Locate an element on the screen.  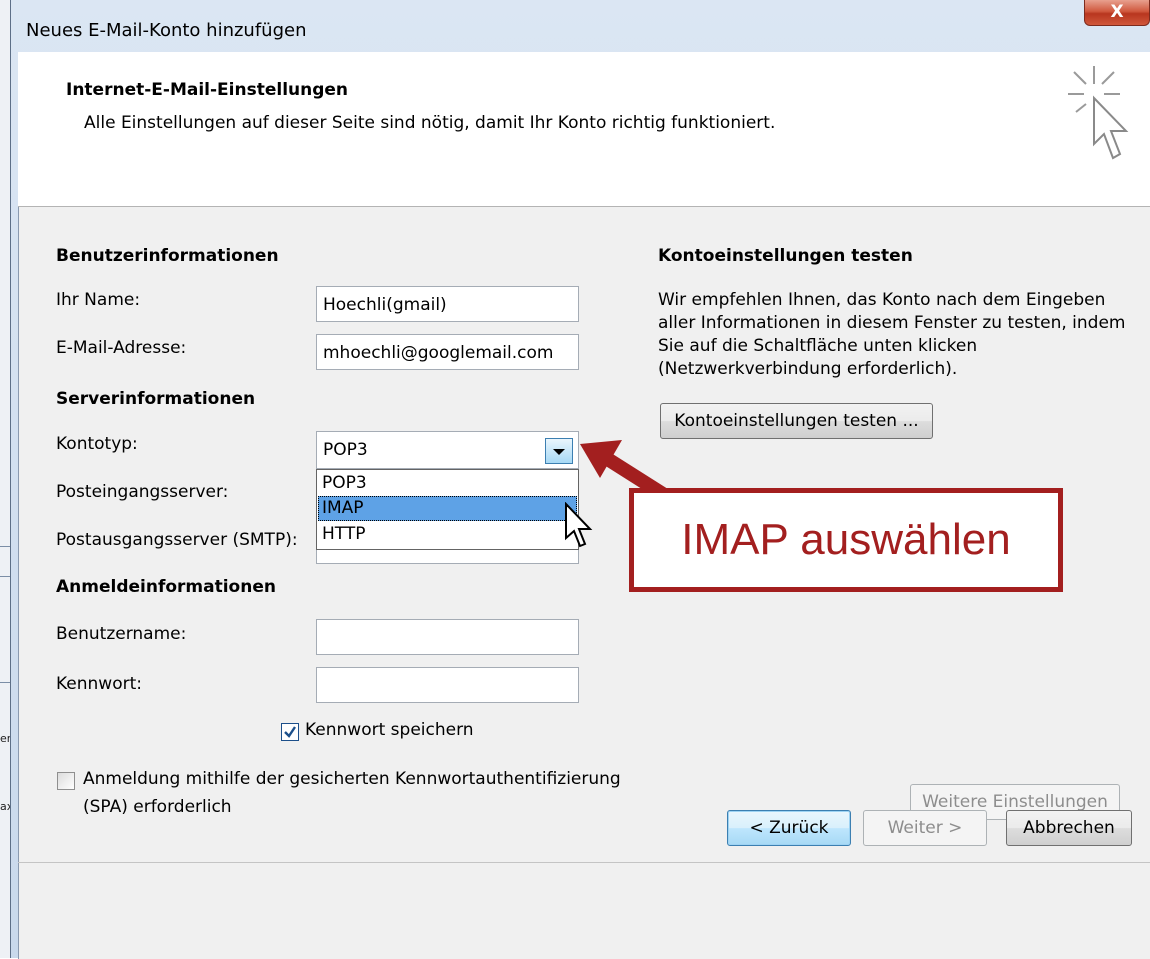
save-password-checkbox is located at coordinates (290, 732).